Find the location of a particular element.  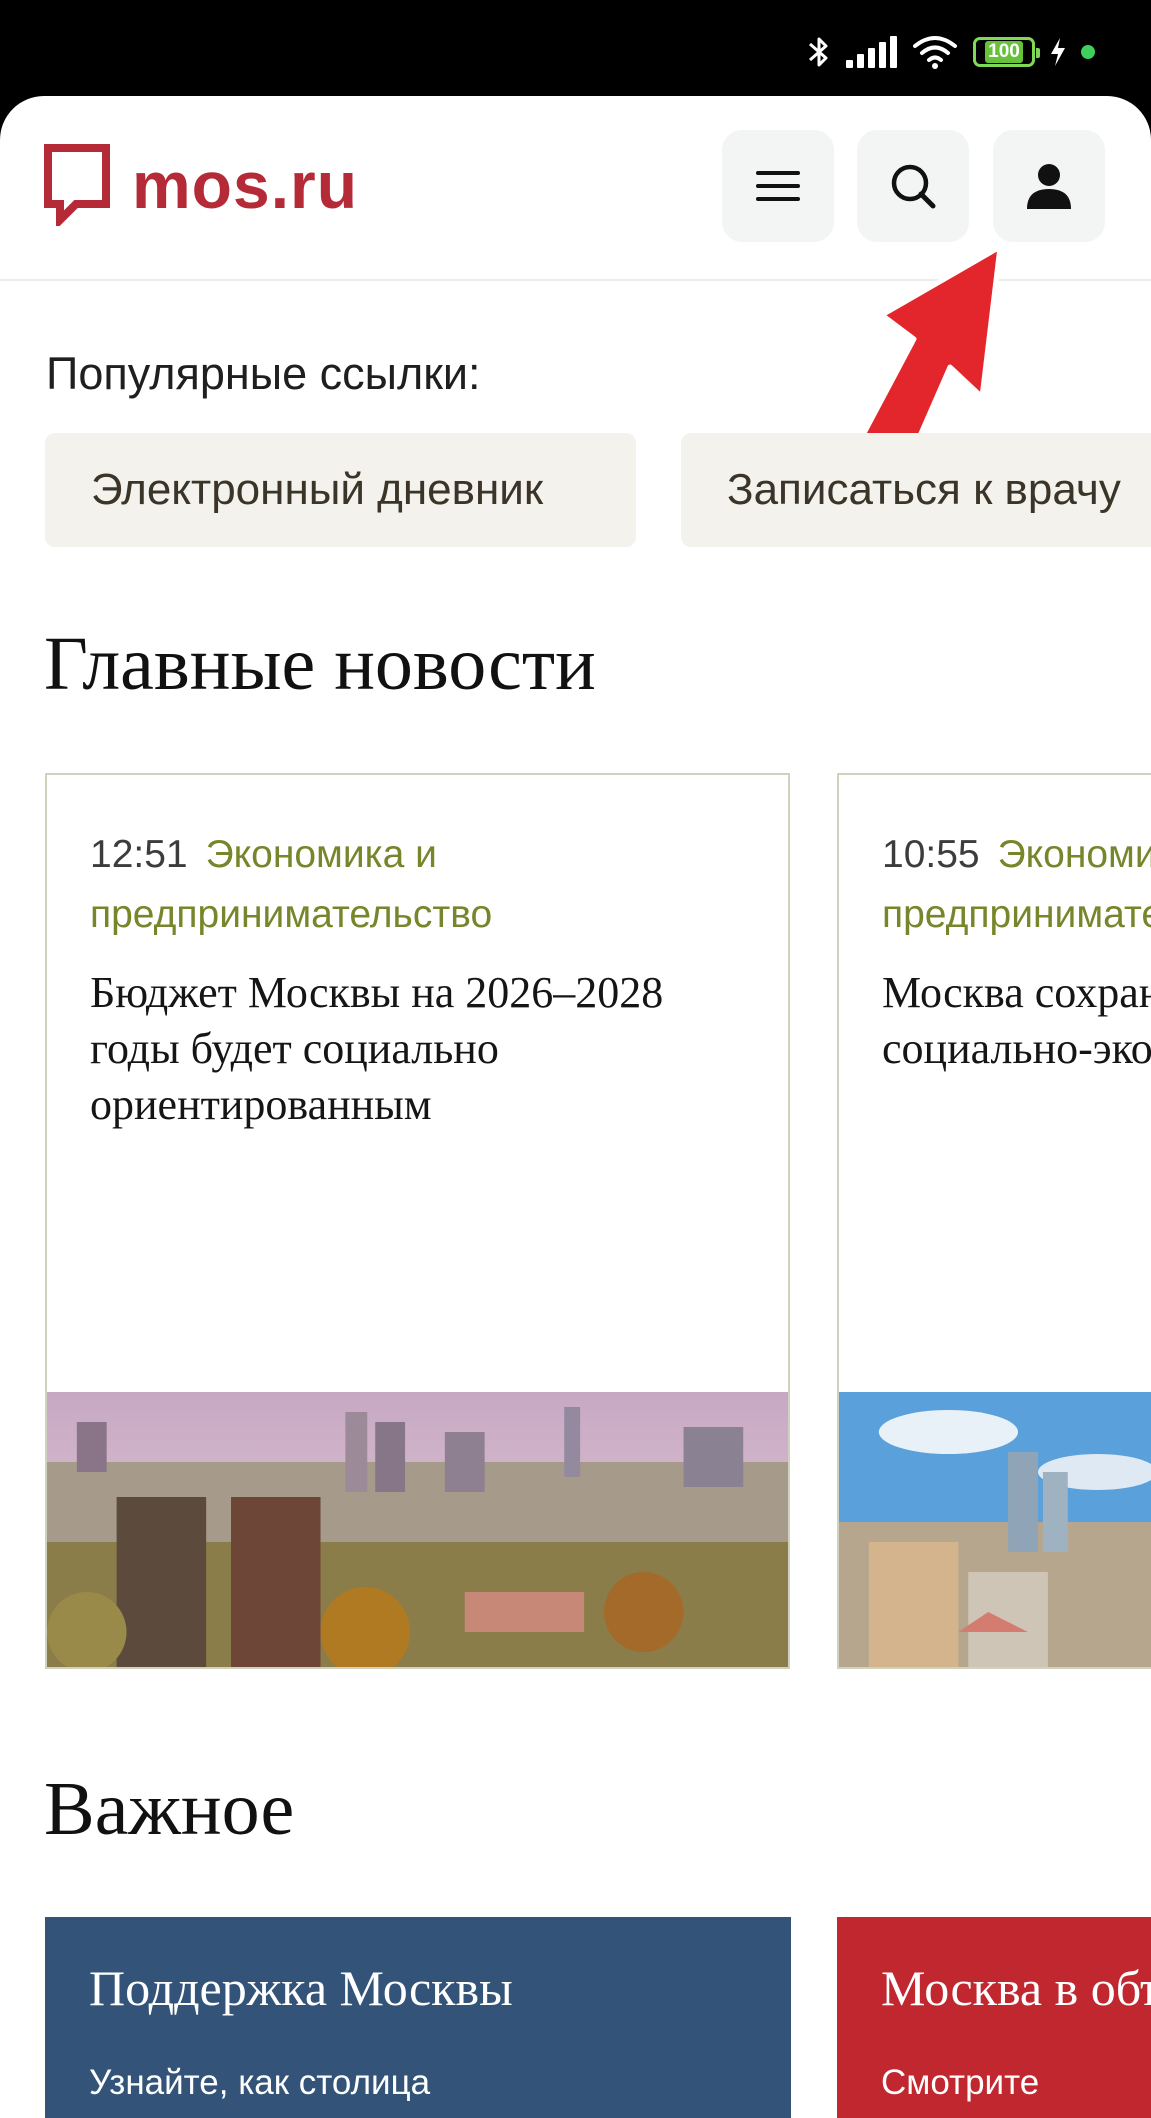

logo-text: mos.ru is located at coordinates (245, 185).